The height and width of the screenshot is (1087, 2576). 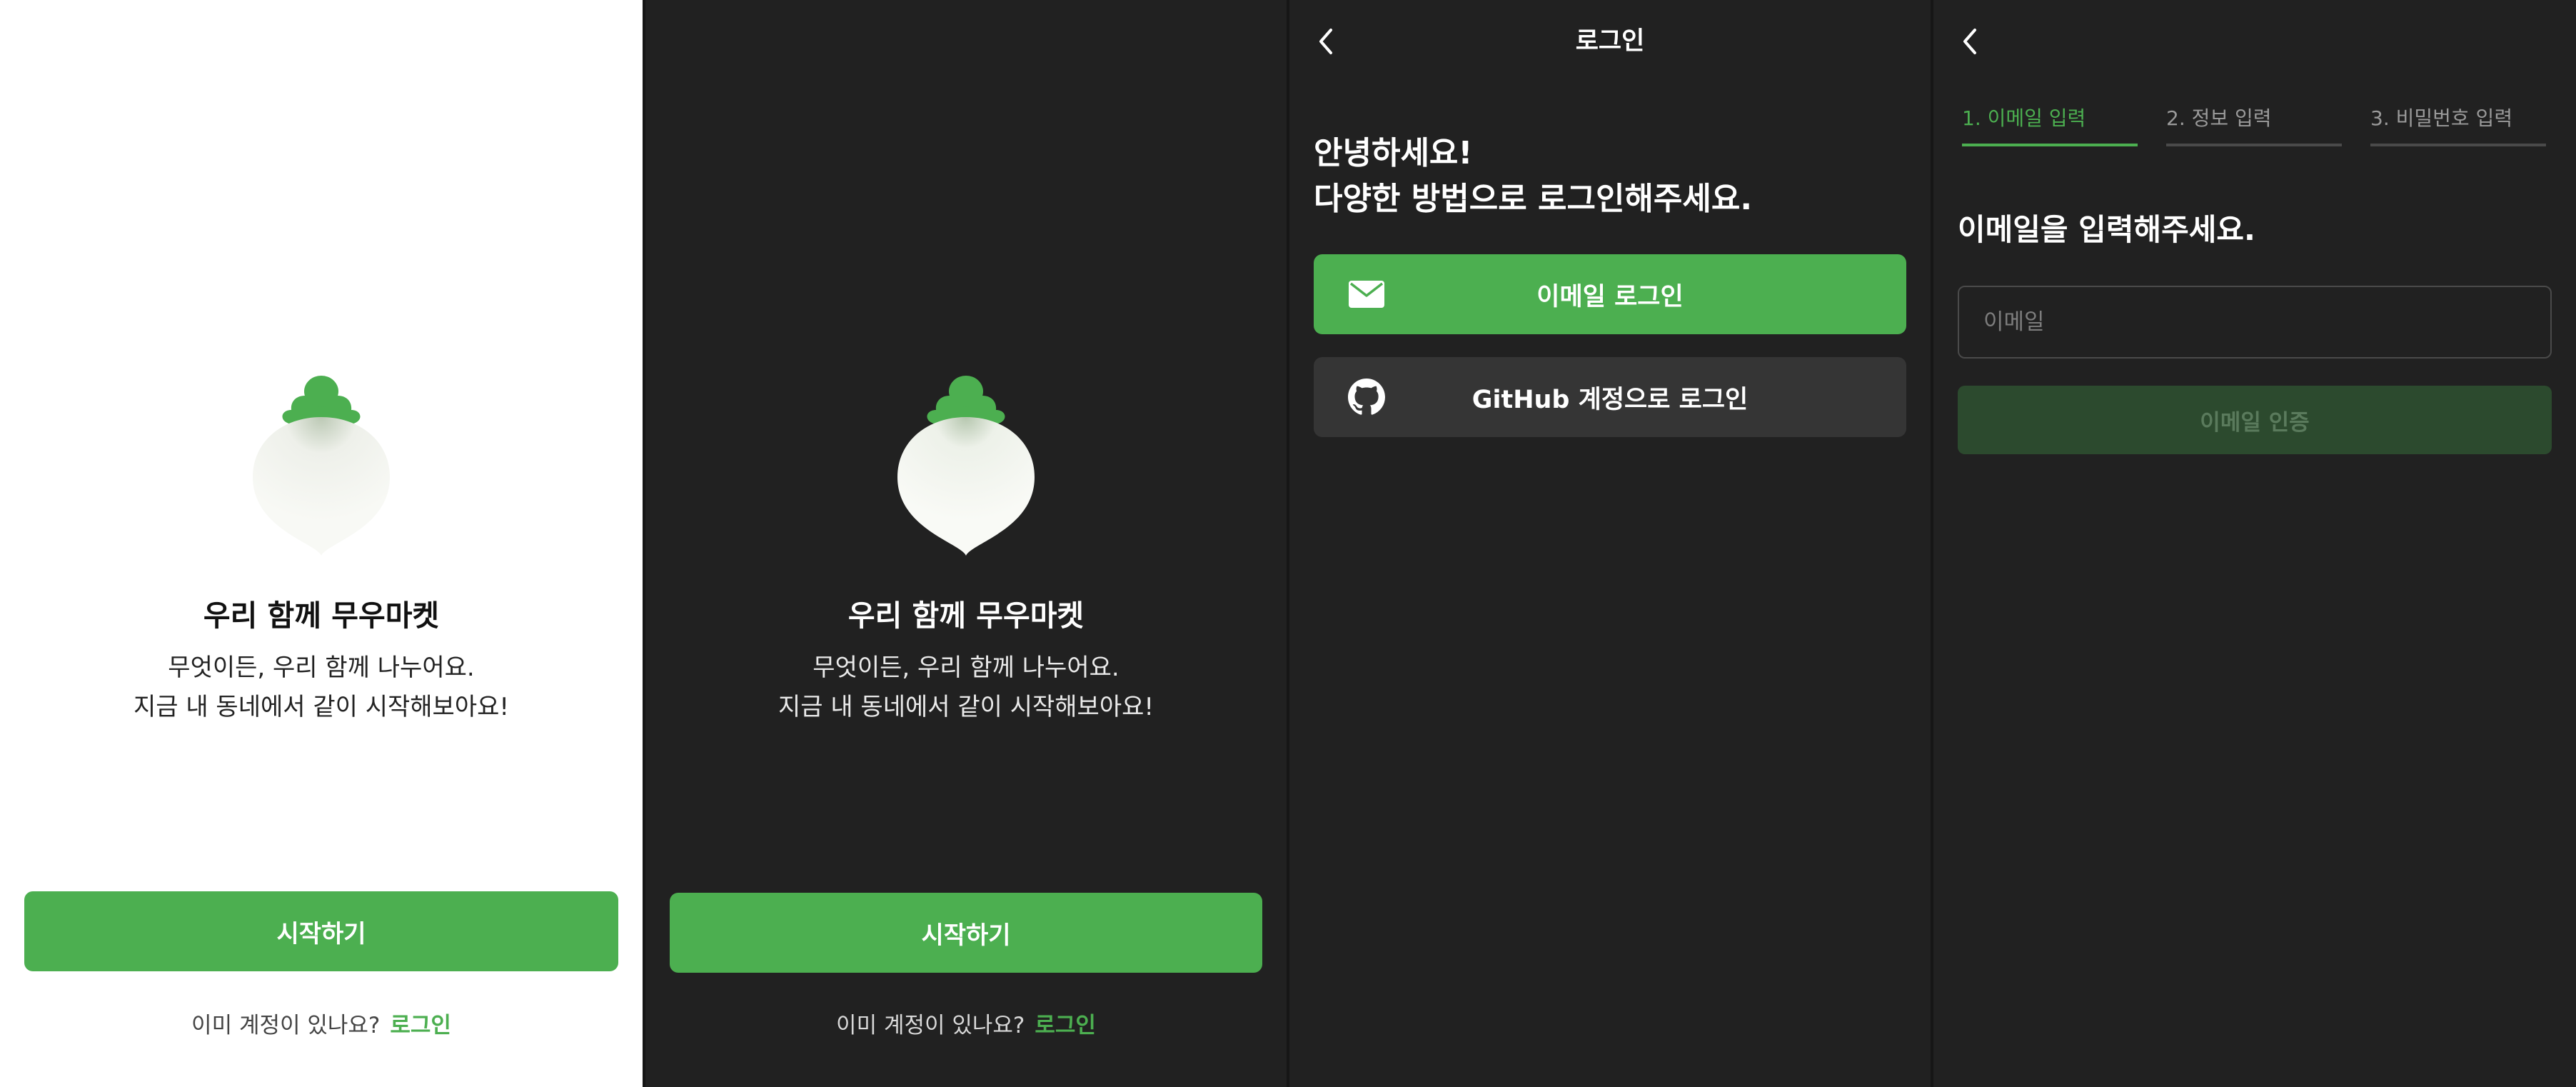 What do you see at coordinates (1971, 41) in the screenshot?
I see `chevron-left-icon` at bounding box center [1971, 41].